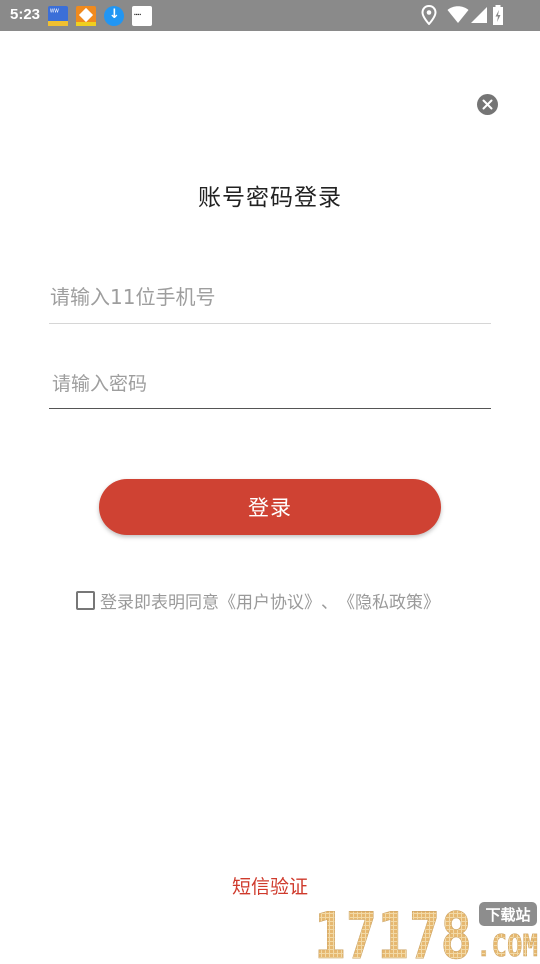 This screenshot has height=964, width=540. I want to click on phone-field-container, so click(270, 300).